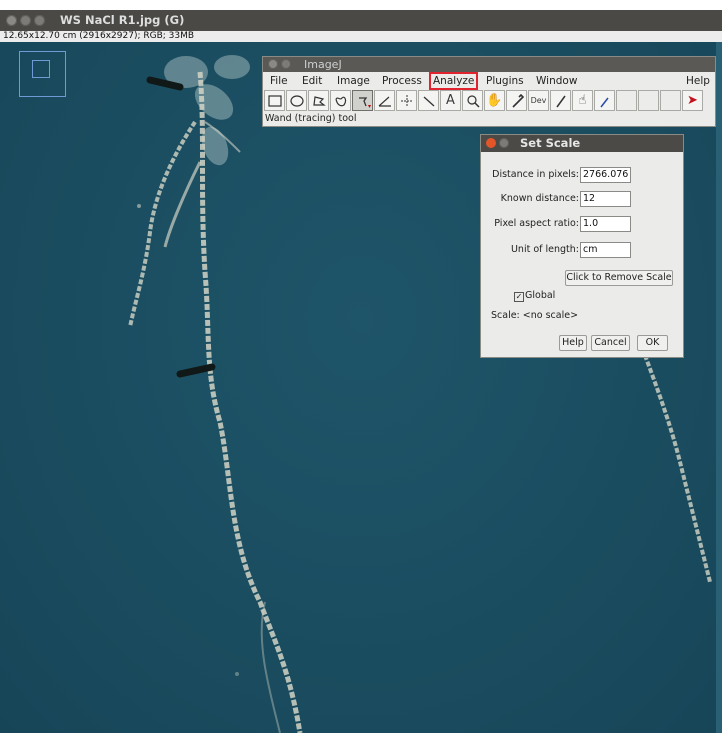 The height and width of the screenshot is (733, 725). What do you see at coordinates (361, 36) in the screenshot?
I see `image-info-bar: 12.65x12.70 cm (2916x2927); RGB; 33MB` at bounding box center [361, 36].